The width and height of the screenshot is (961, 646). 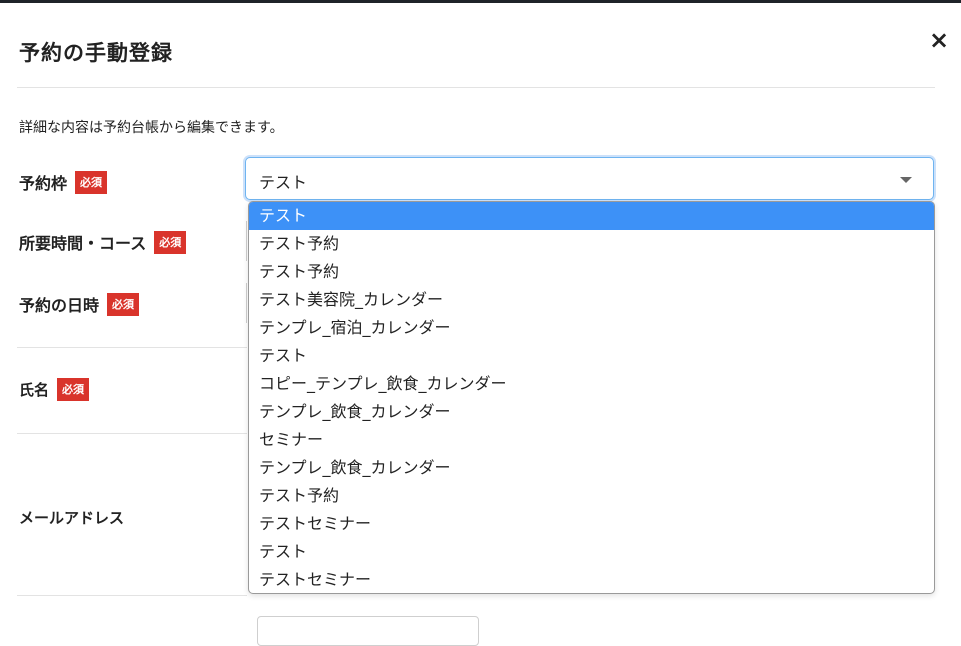 I want to click on close-icon: ×, so click(x=939, y=40).